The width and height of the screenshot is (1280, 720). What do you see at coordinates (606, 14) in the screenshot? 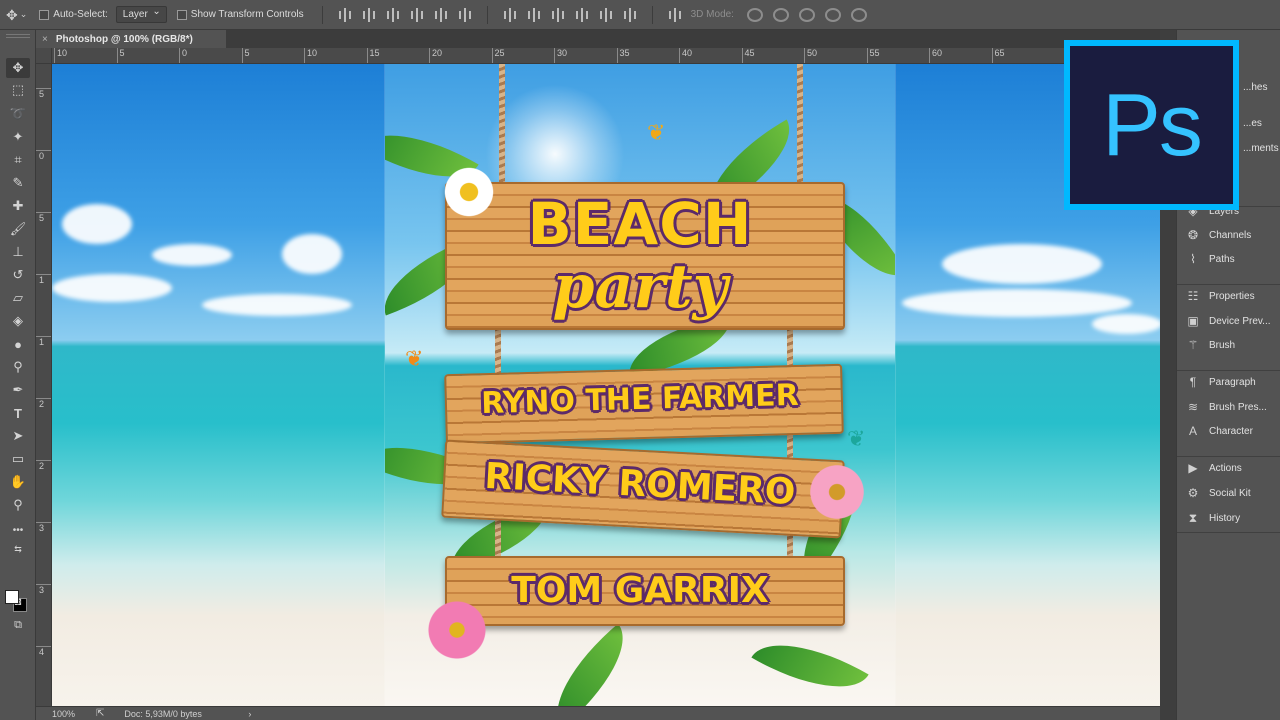
I see `distribute-hcenter-icon` at bounding box center [606, 14].